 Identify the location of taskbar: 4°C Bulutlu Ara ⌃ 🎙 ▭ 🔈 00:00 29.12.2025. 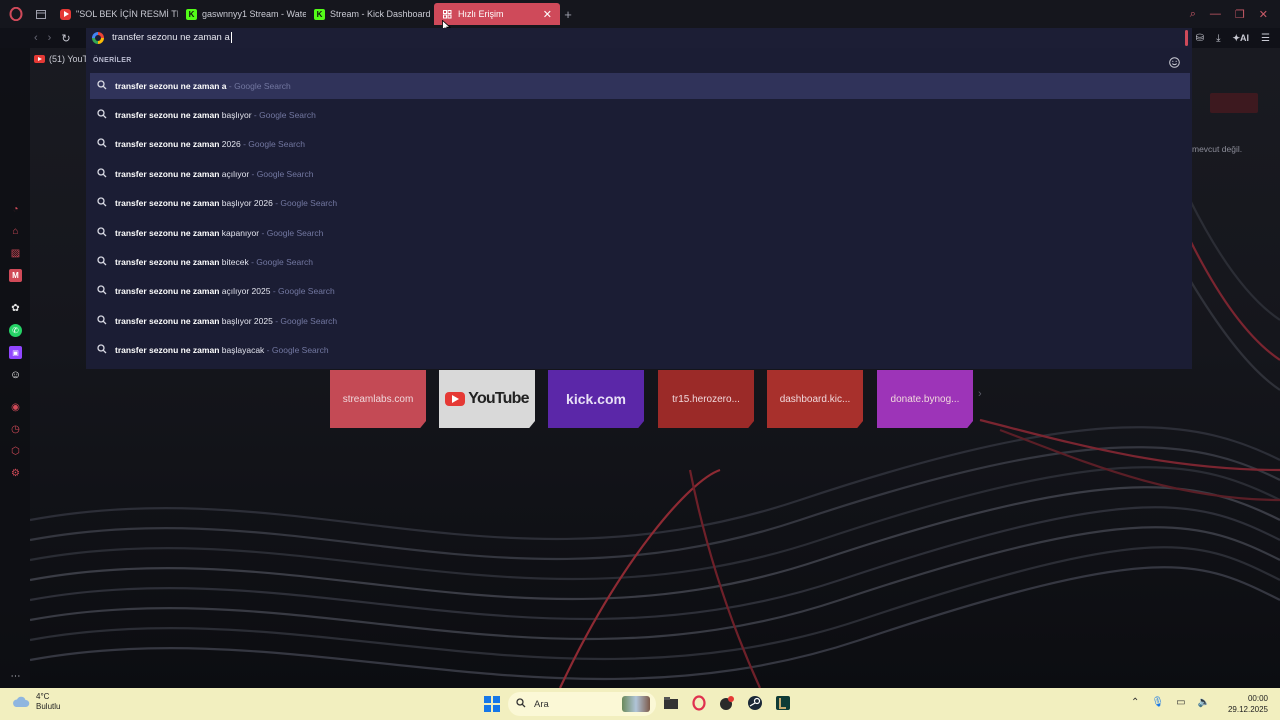
(640, 704).